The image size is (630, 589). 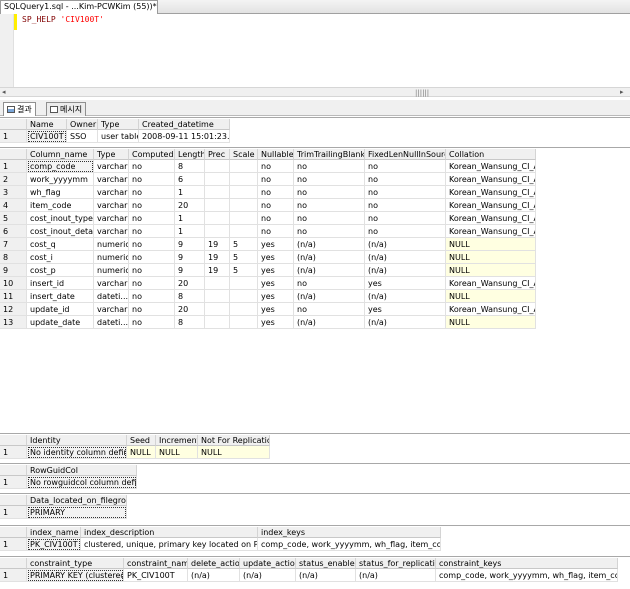 I want to click on column-header: delete_action, so click(x=214, y=563).